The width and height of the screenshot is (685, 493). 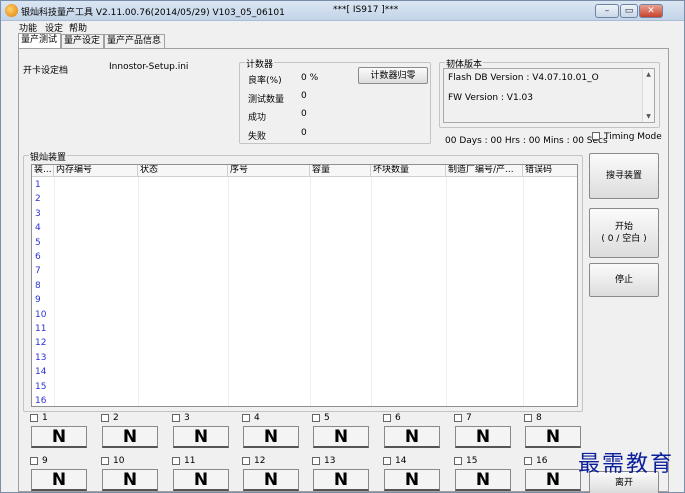 I want to click on fw-version: FW Version : V1.03, so click(x=490, y=98).